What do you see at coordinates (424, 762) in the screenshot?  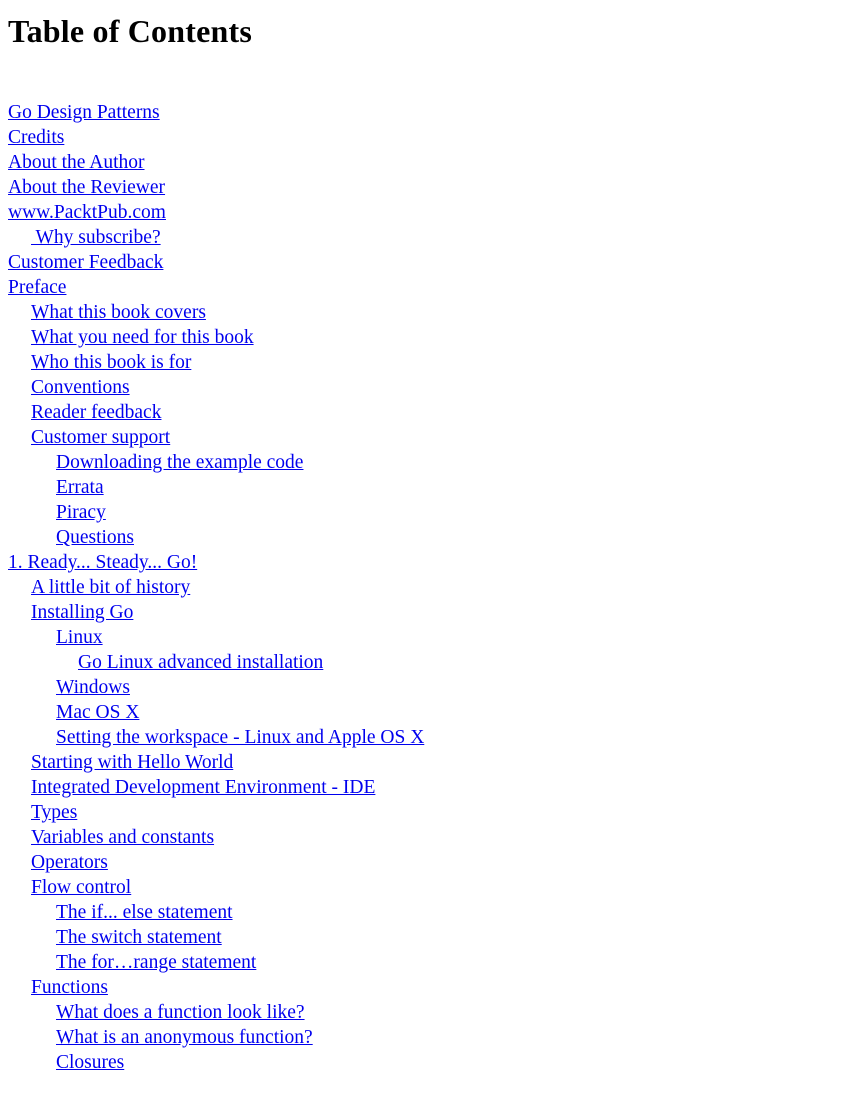 I see `toc-entry: Starting with Hello World` at bounding box center [424, 762].